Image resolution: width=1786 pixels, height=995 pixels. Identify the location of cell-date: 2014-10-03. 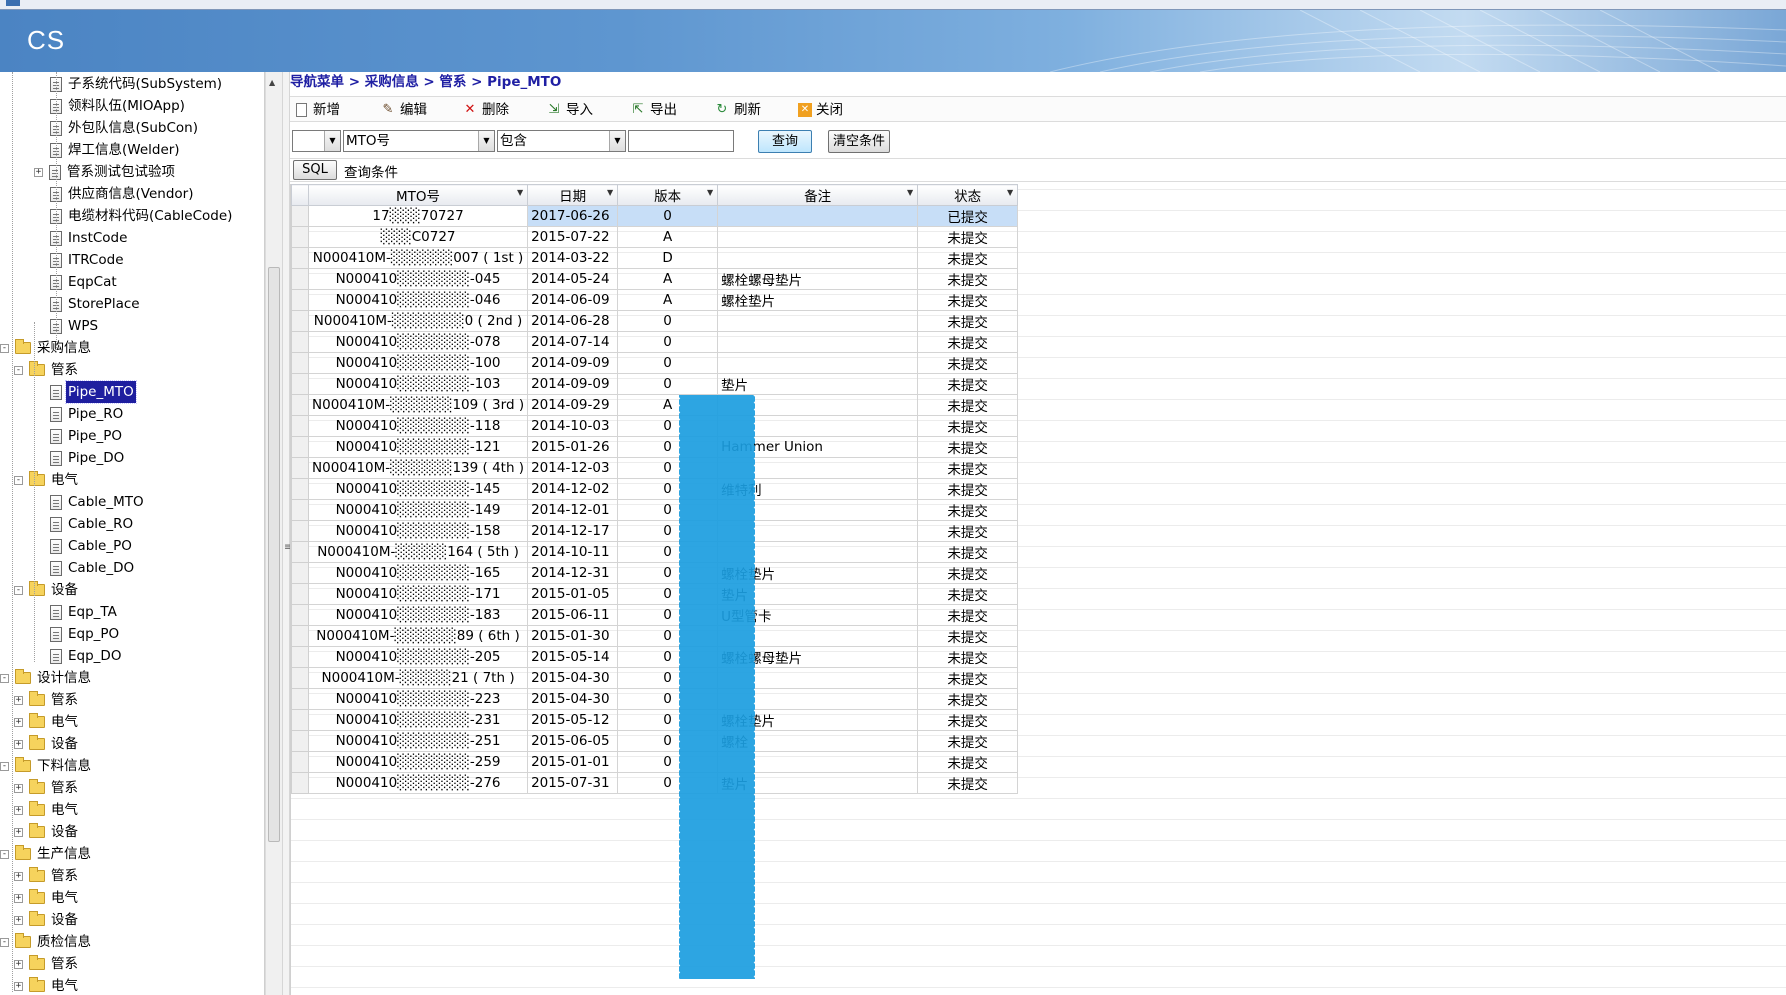
(573, 426).